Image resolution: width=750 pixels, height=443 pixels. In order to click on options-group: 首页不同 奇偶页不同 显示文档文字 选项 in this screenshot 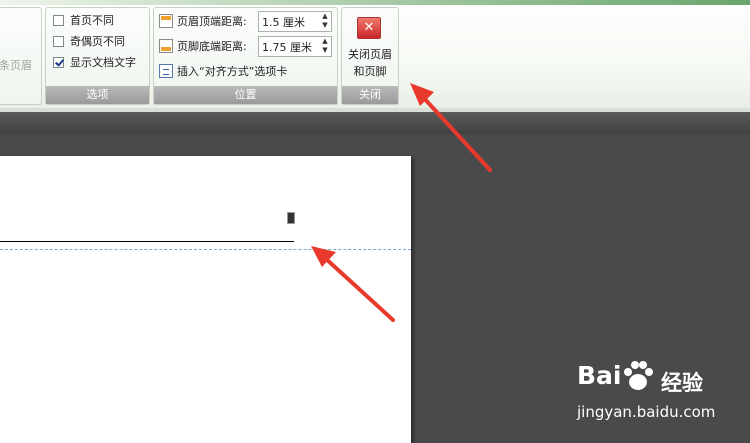, I will do `click(97, 56)`.